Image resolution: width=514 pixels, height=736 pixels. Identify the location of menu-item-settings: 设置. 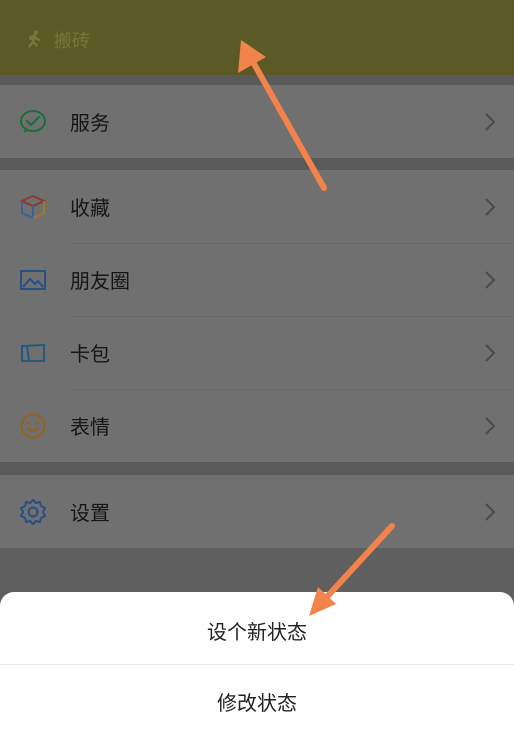
(257, 511).